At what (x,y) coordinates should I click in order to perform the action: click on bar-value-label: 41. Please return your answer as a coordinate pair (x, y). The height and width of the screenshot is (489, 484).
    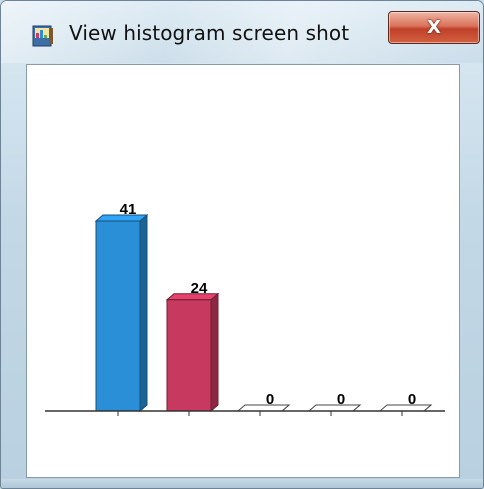
    Looking at the image, I should click on (128, 209).